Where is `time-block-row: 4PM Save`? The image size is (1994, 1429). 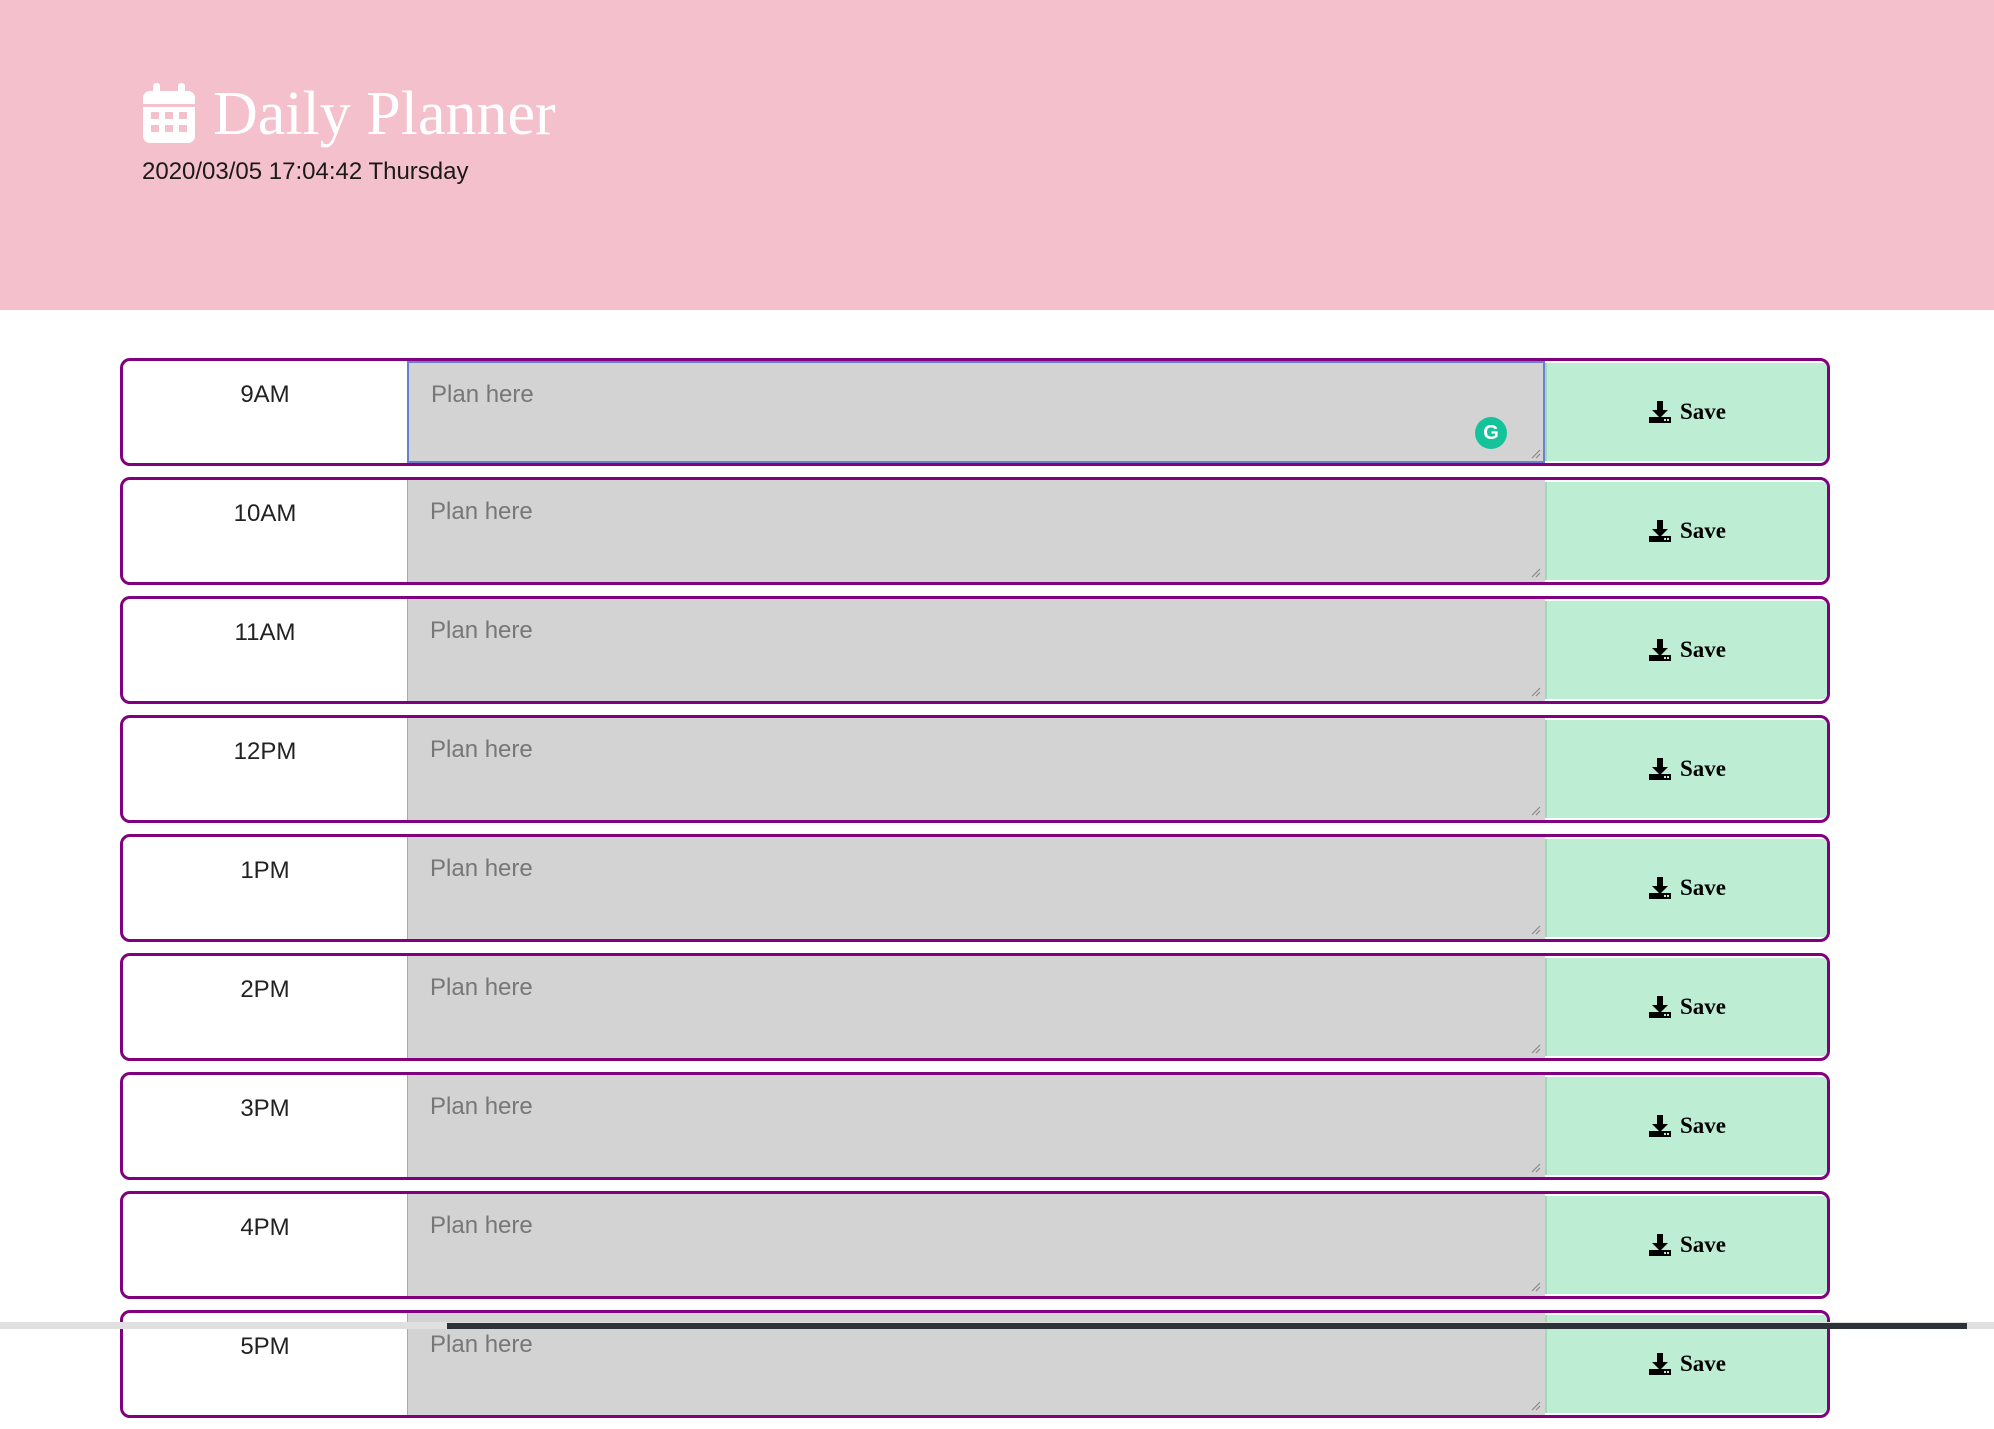 time-block-row: 4PM Save is located at coordinates (975, 1245).